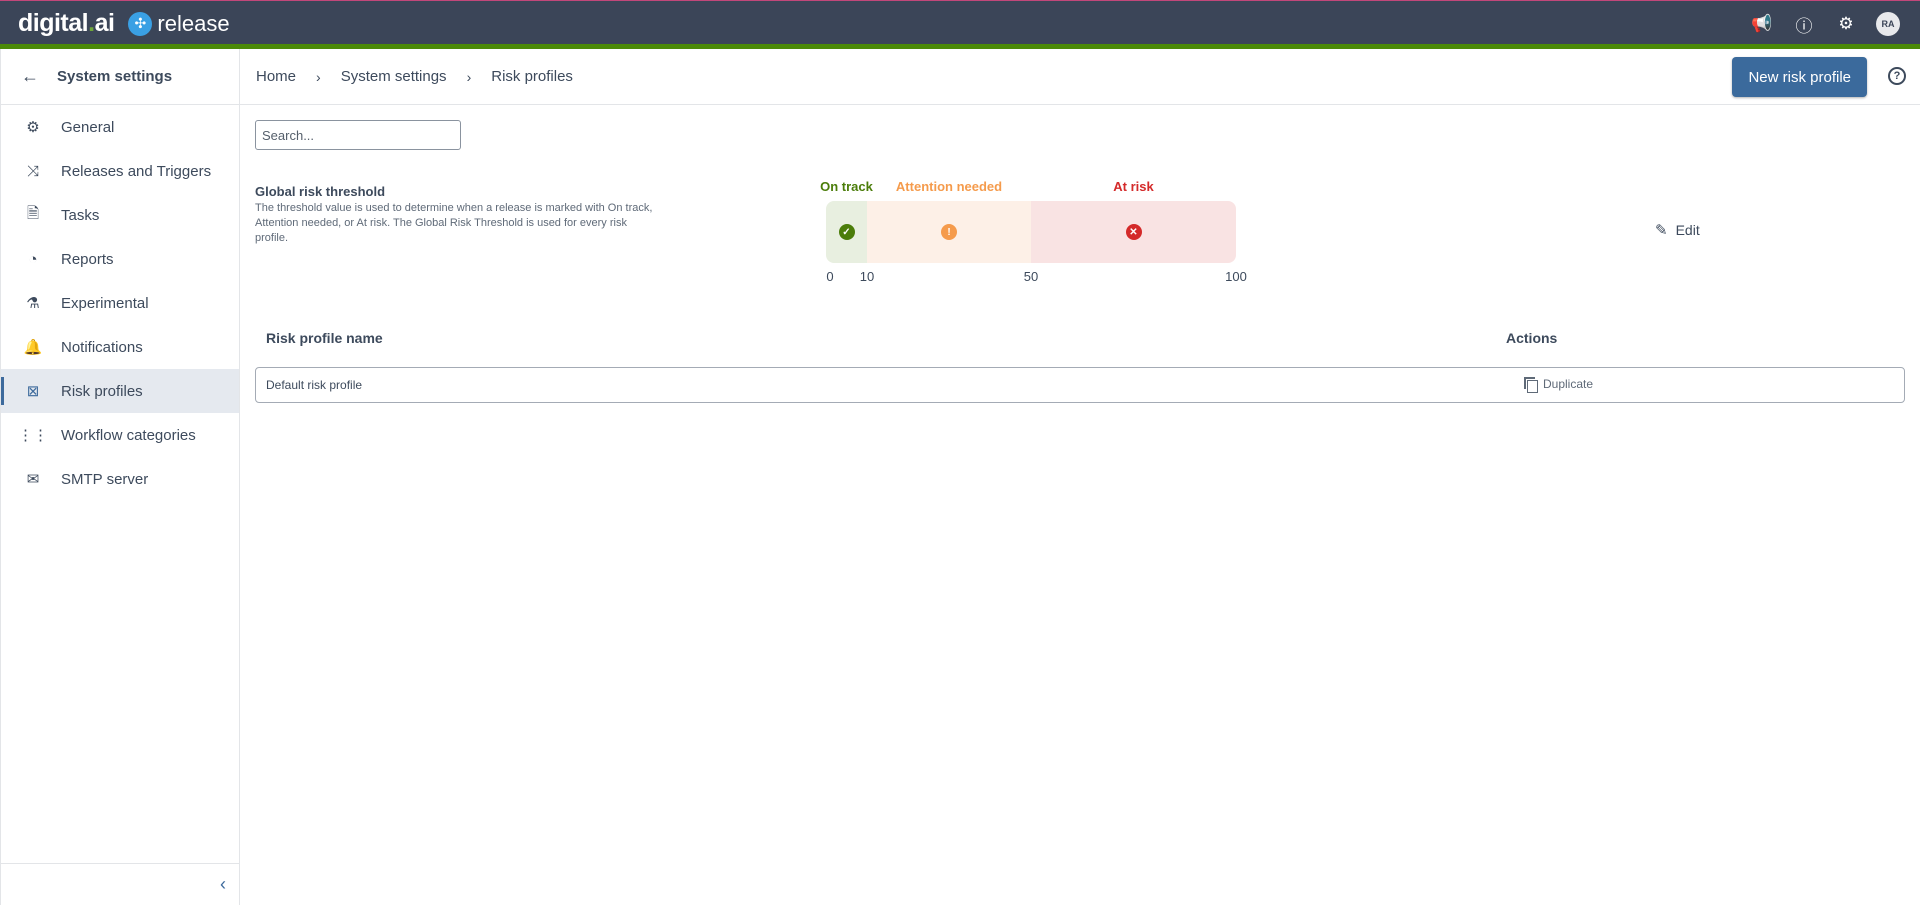 The image size is (1920, 905). I want to click on column-header-actions: Actions, so click(1532, 338).